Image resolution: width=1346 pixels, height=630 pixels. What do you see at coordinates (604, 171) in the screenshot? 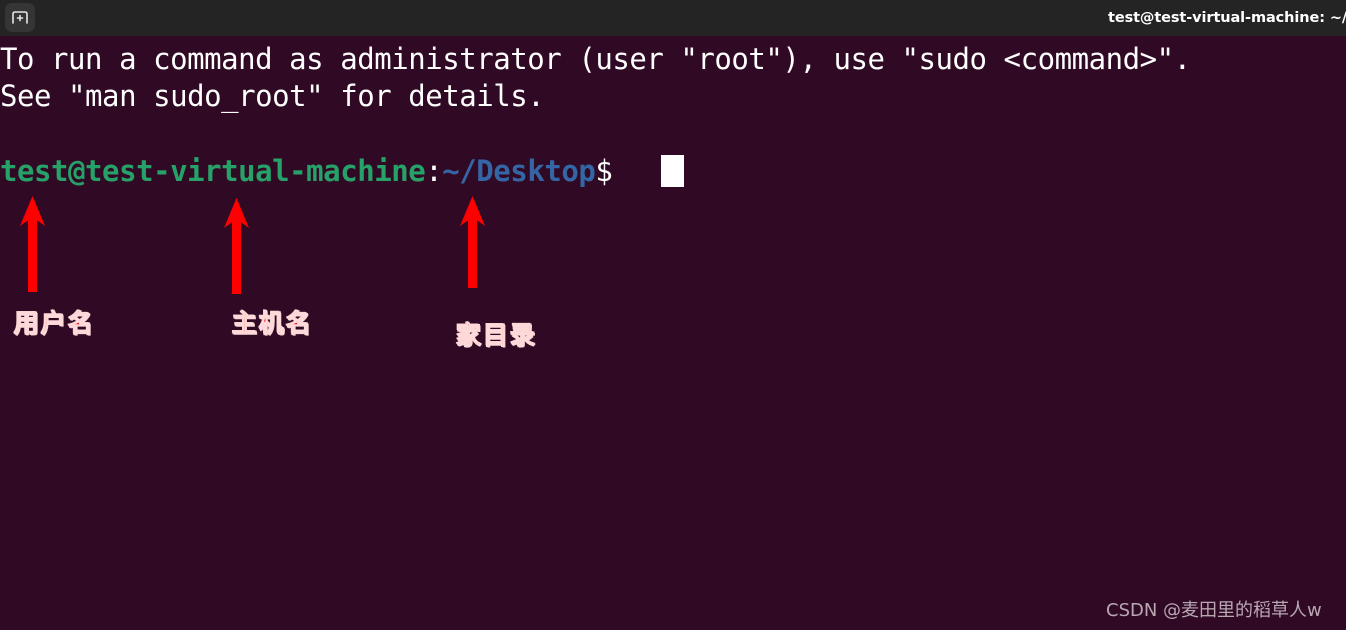
I see `prompt-sigil: $` at bounding box center [604, 171].